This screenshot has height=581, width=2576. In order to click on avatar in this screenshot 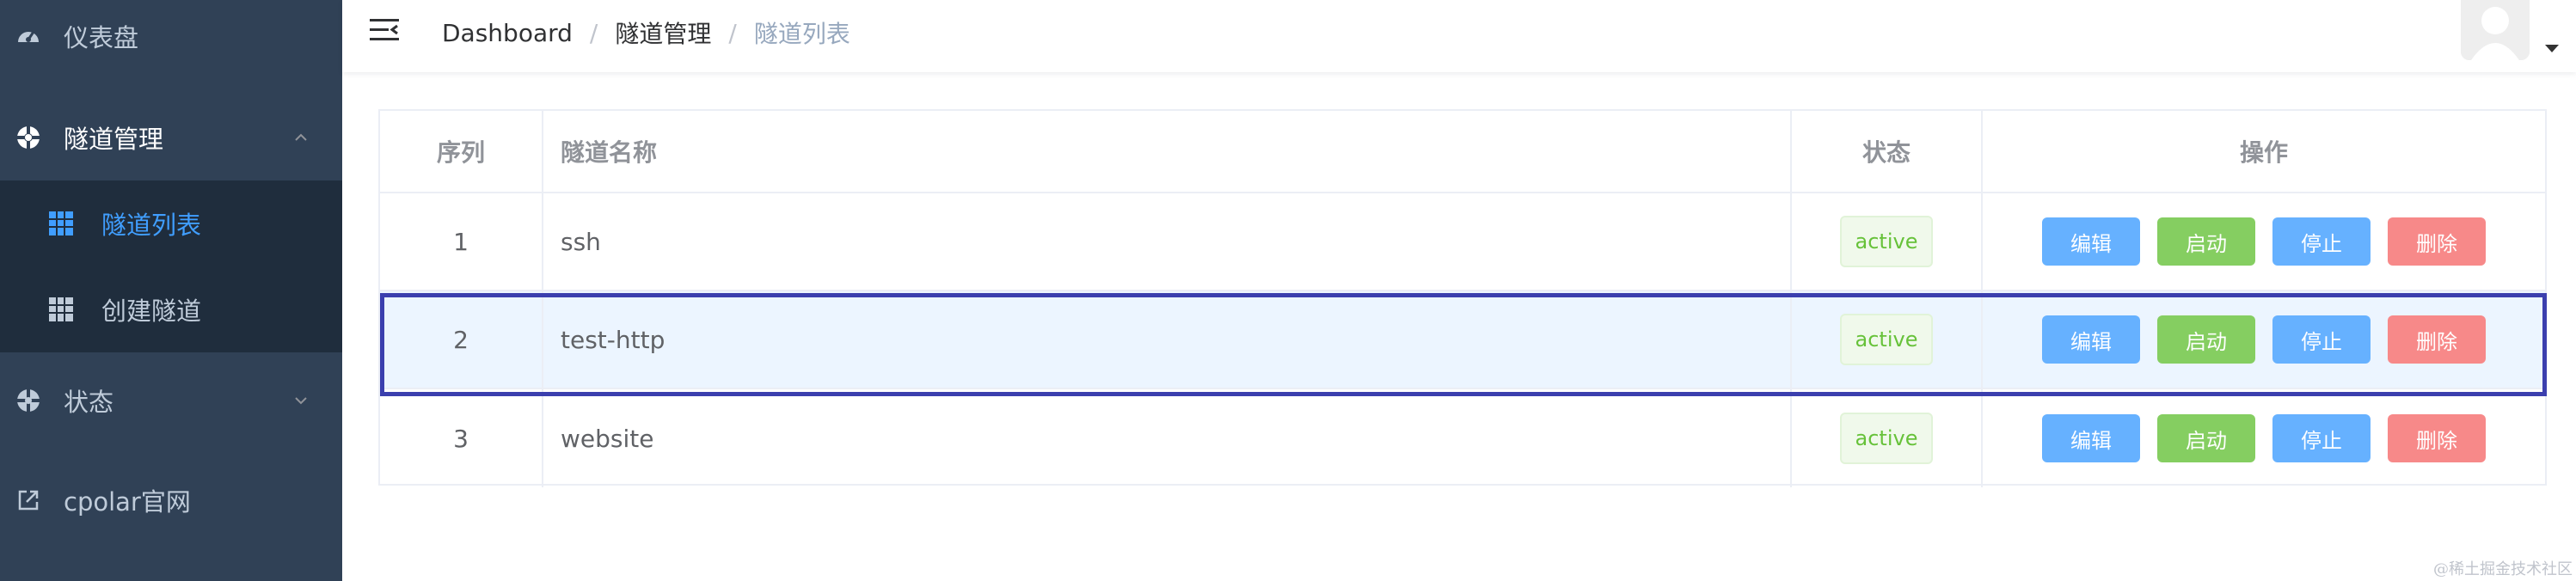, I will do `click(2495, 30)`.